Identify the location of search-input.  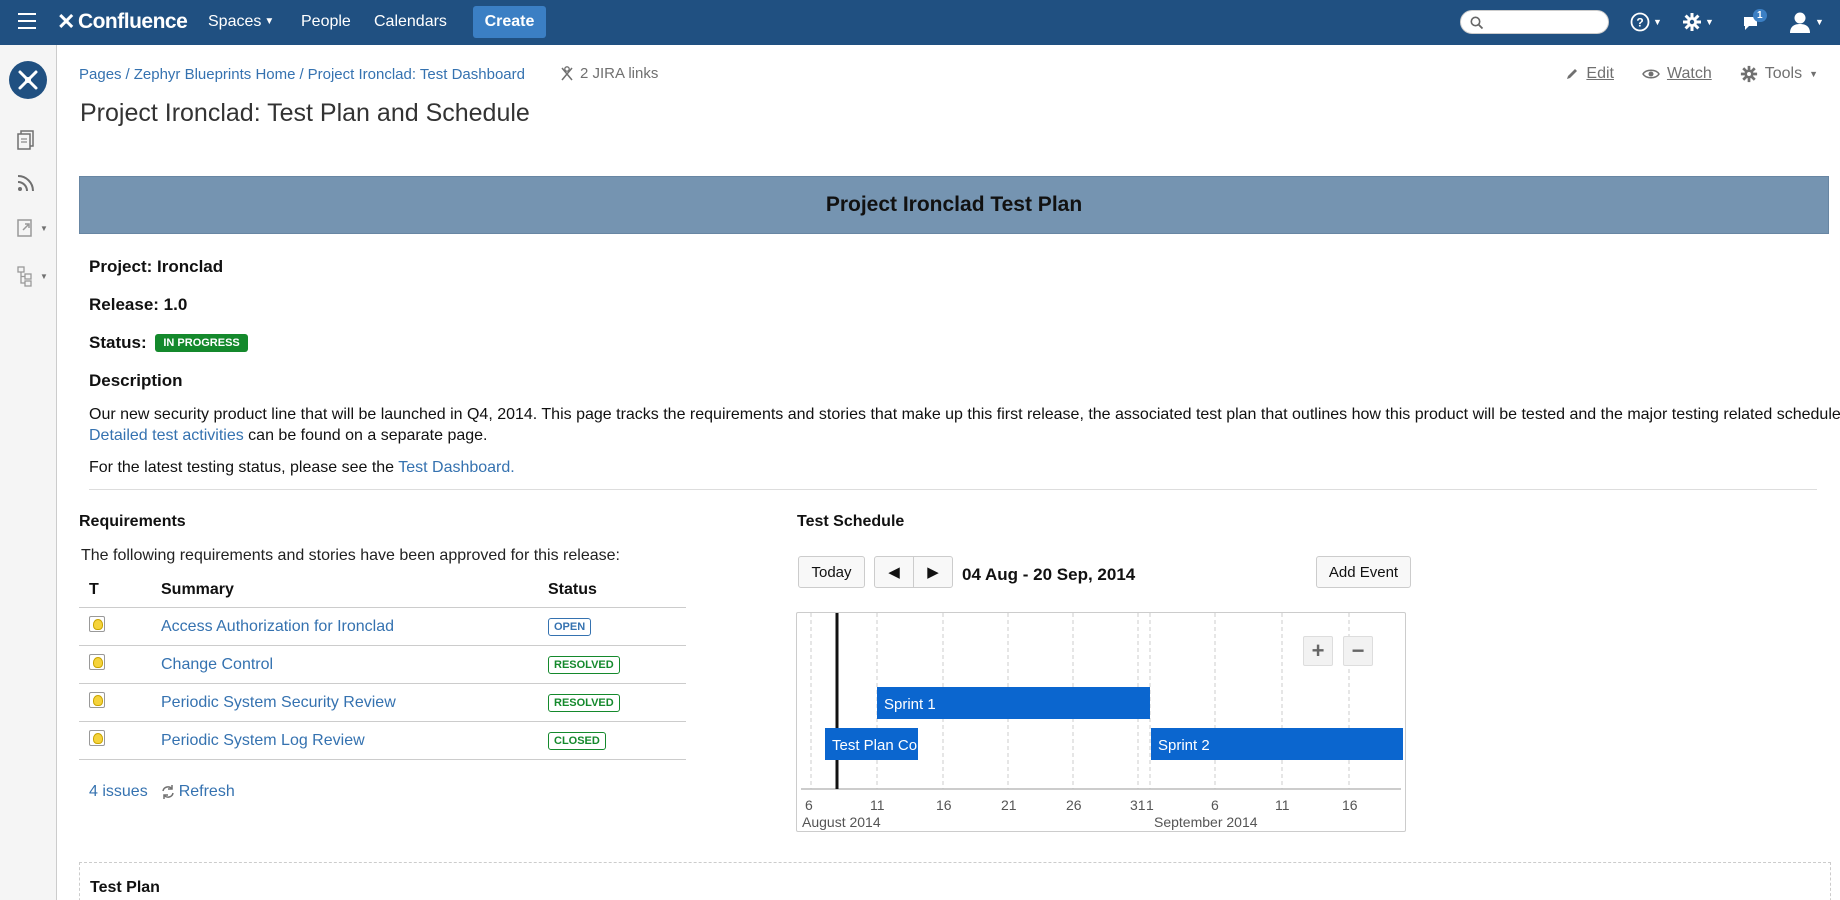
(1534, 22).